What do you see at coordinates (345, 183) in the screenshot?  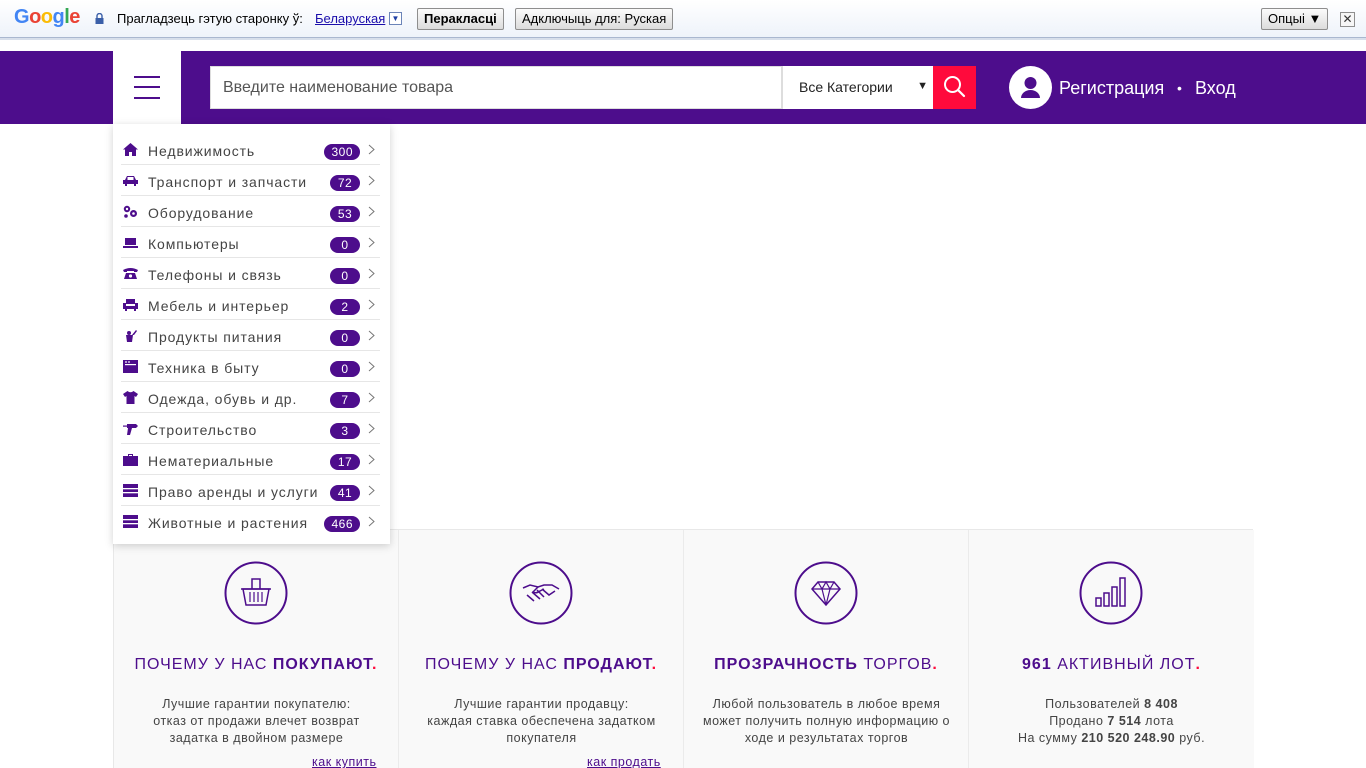 I see `category-count-badge: 72` at bounding box center [345, 183].